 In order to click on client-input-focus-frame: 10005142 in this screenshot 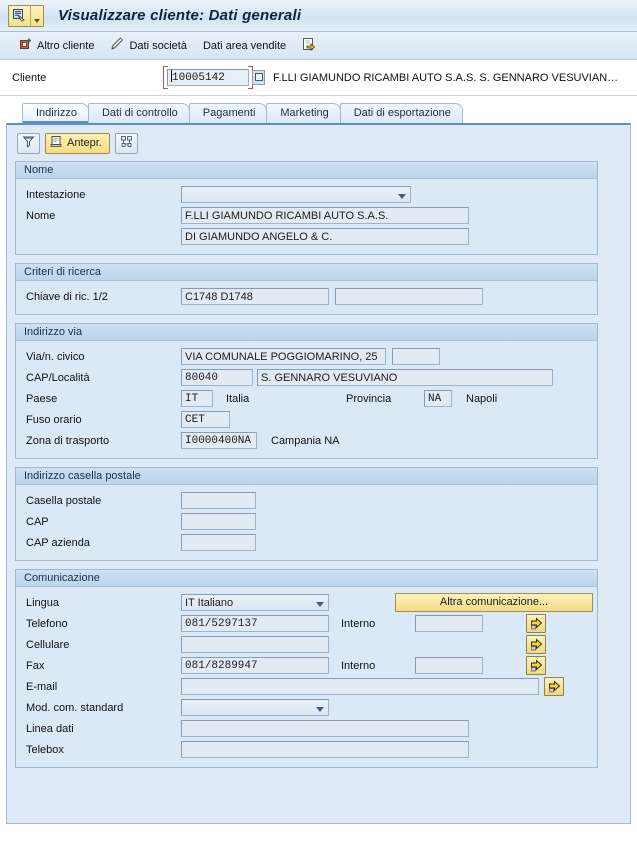, I will do `click(208, 77)`.